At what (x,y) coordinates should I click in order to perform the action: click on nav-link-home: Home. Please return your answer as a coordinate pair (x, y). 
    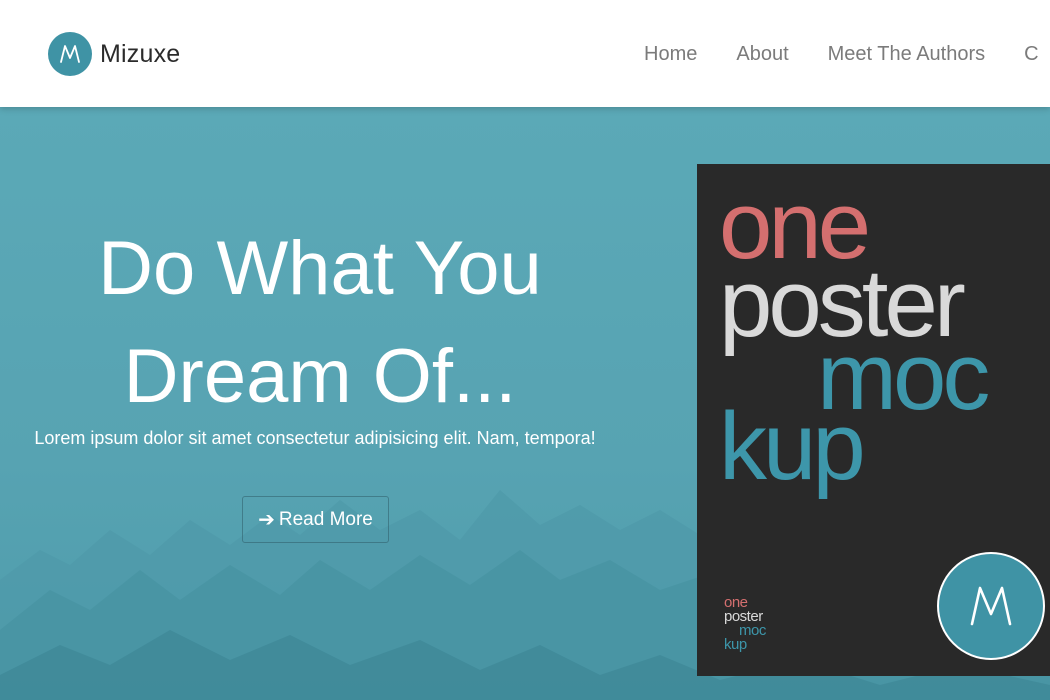
    Looking at the image, I should click on (670, 54).